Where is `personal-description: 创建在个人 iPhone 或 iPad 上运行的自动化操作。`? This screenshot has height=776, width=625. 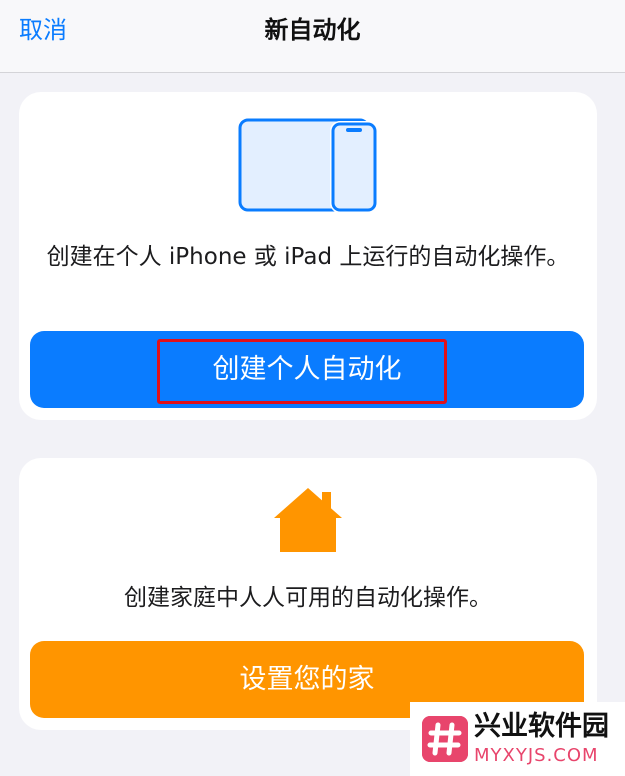 personal-description: 创建在个人 iPhone 或 iPad 上运行的自动化操作。 is located at coordinates (308, 257).